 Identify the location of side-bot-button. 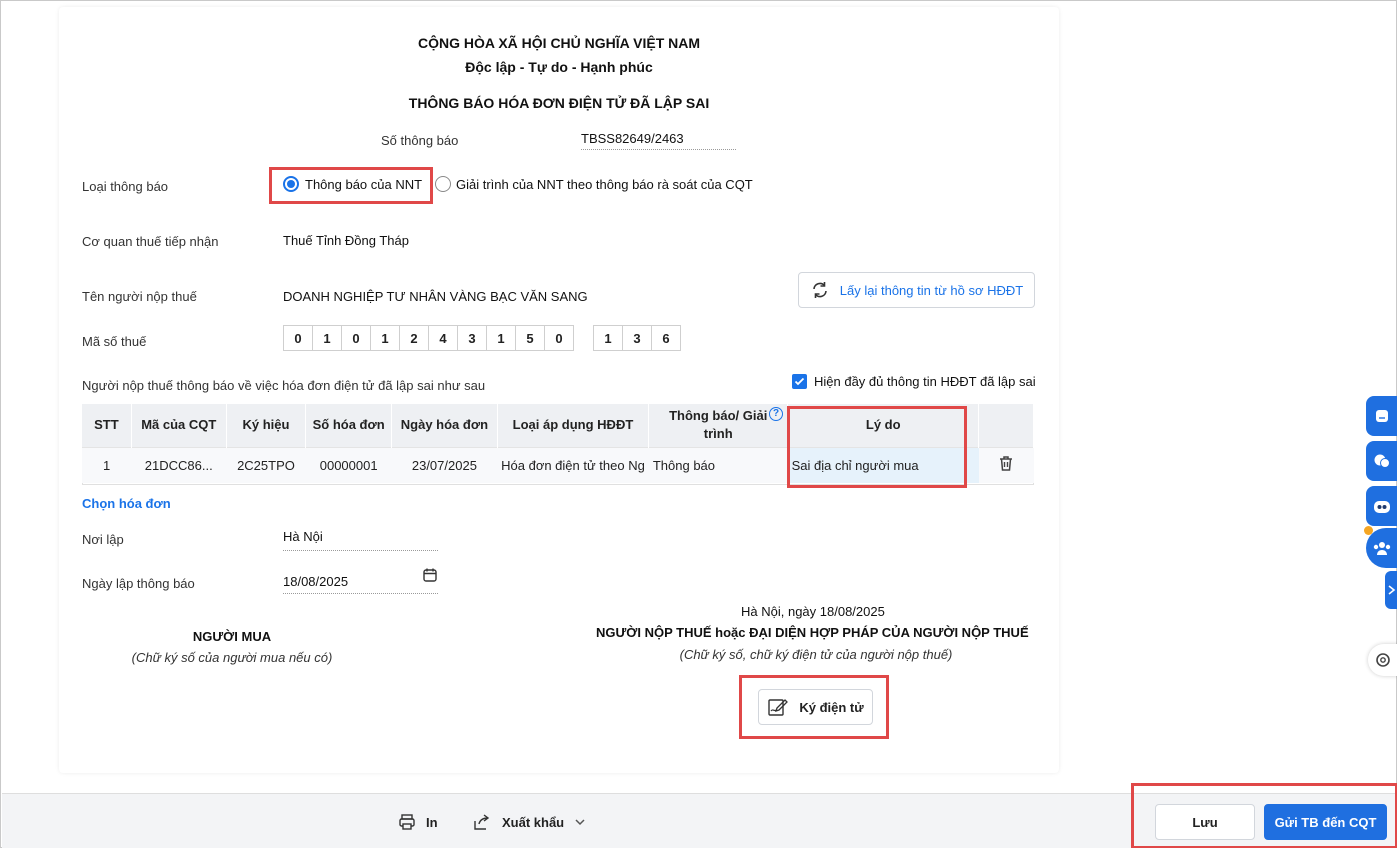
(1381, 506).